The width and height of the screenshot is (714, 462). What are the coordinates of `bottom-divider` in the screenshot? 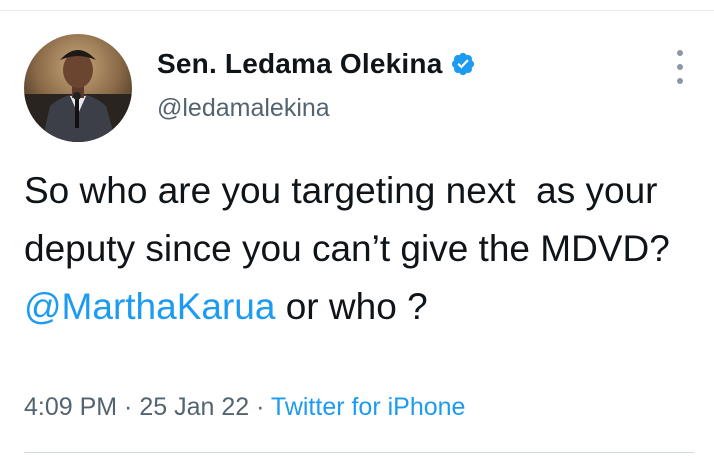 It's located at (359, 452).